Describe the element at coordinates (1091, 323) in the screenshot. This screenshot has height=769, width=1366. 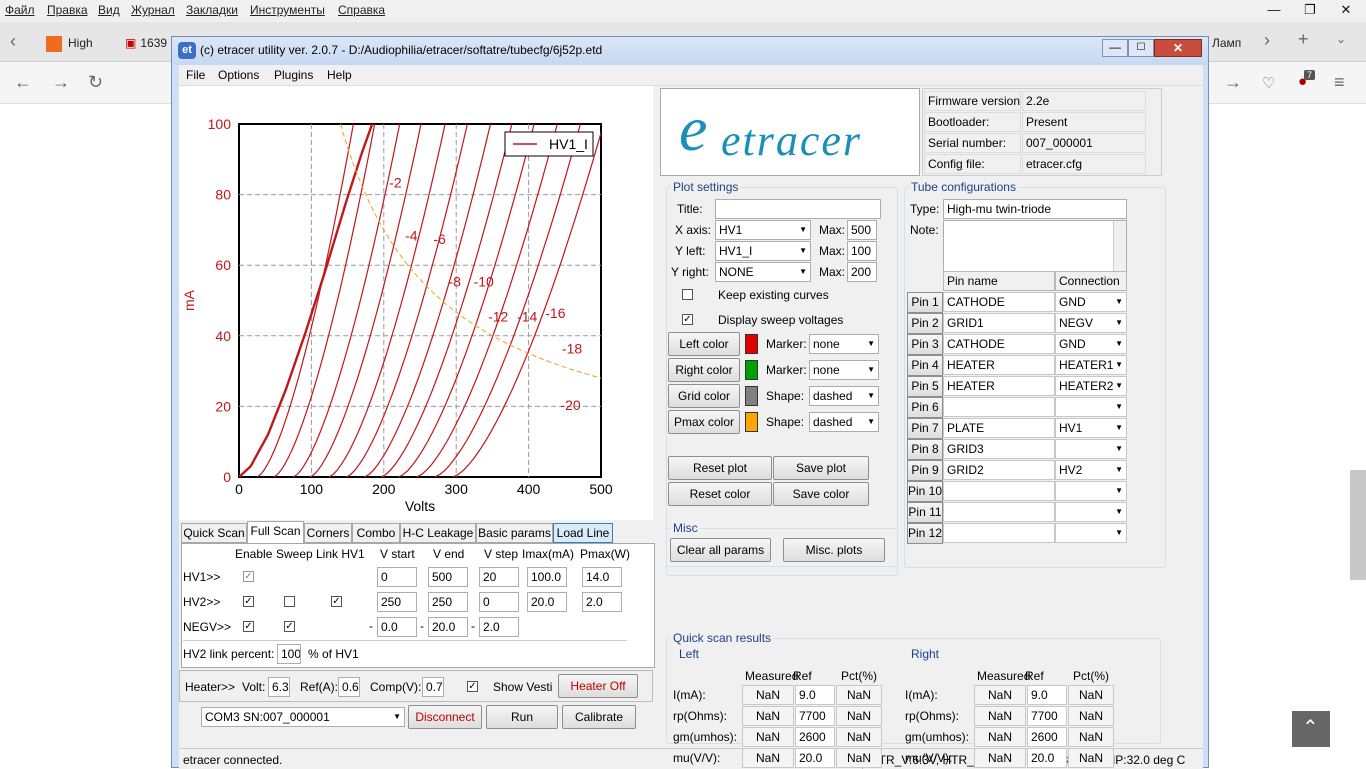
I see `pin-connection-select: NEGV ▼` at that location.